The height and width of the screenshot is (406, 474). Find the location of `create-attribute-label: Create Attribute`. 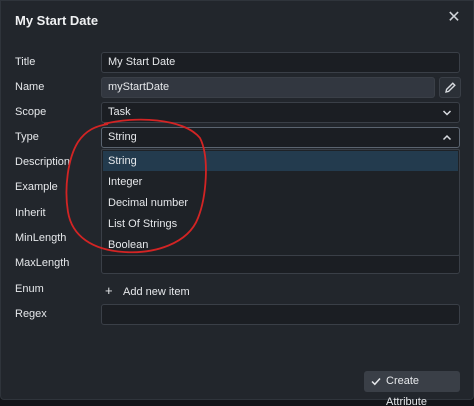

create-attribute-label: Create Attribute is located at coordinates (406, 390).